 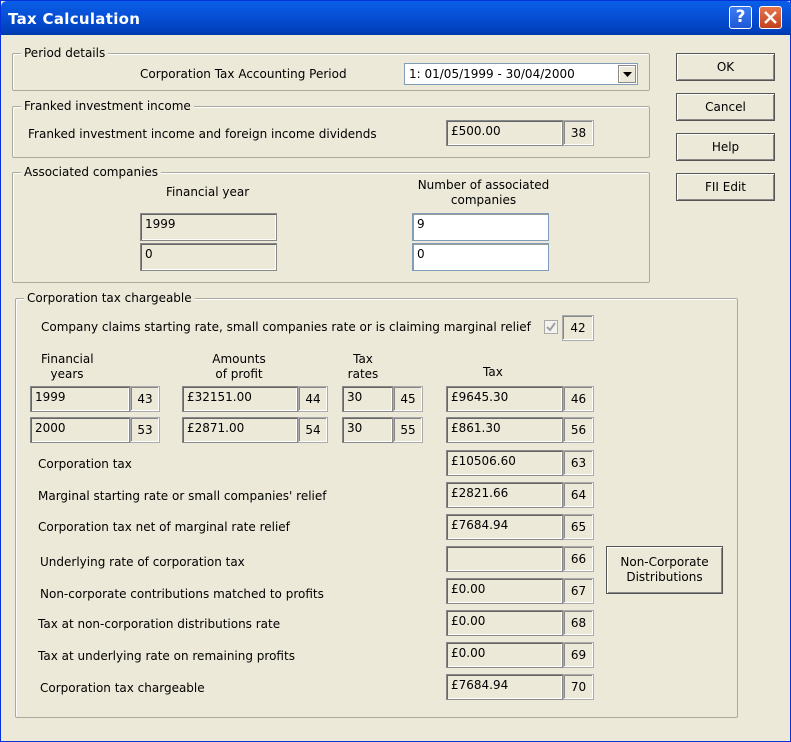 What do you see at coordinates (408, 399) in the screenshot?
I see `rate-box-number-1: 45` at bounding box center [408, 399].